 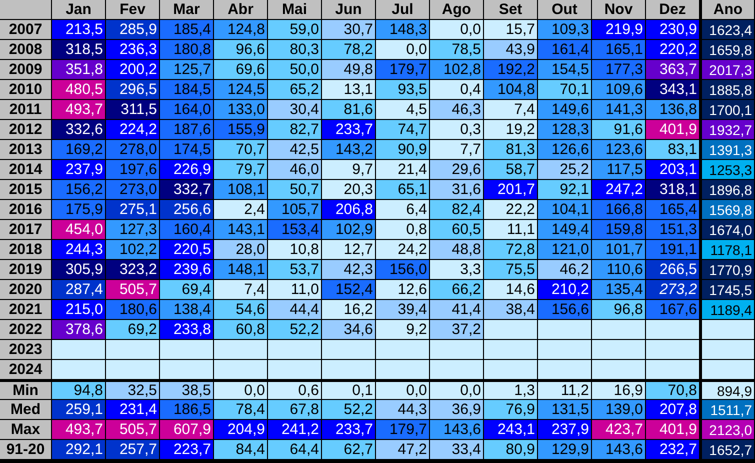 I want to click on row-header: 2009, so click(x=25, y=69).